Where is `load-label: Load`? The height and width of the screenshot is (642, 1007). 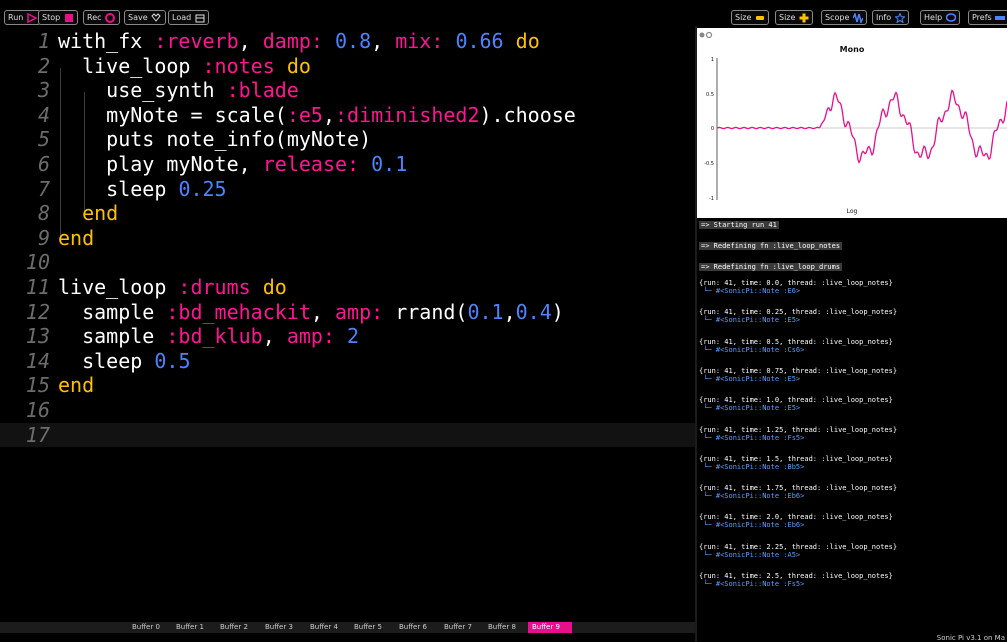
load-label: Load is located at coordinates (182, 17).